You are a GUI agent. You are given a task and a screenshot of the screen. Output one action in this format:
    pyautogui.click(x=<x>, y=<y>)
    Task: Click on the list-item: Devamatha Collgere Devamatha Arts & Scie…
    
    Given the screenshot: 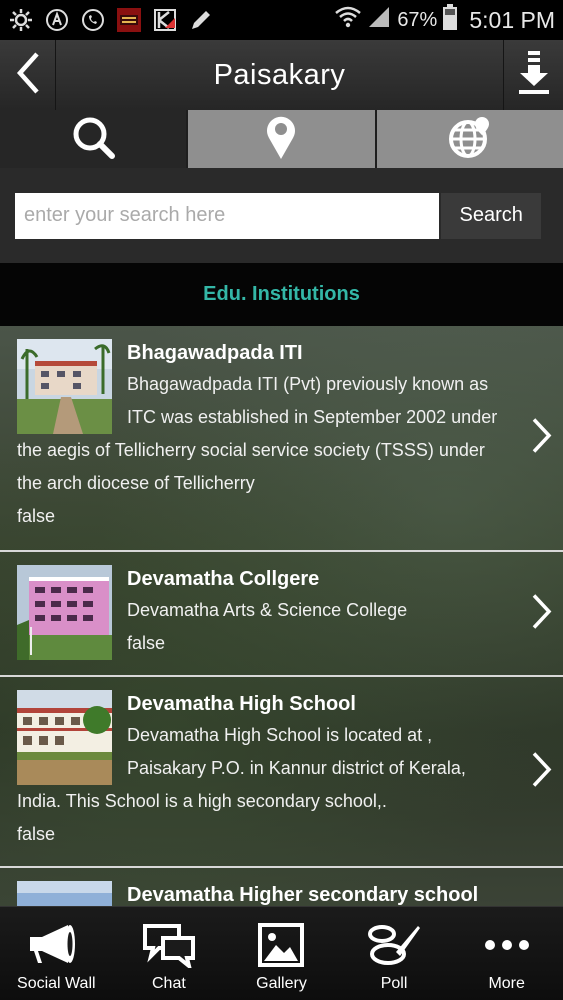 What is the action you would take?
    pyautogui.click(x=281, y=612)
    